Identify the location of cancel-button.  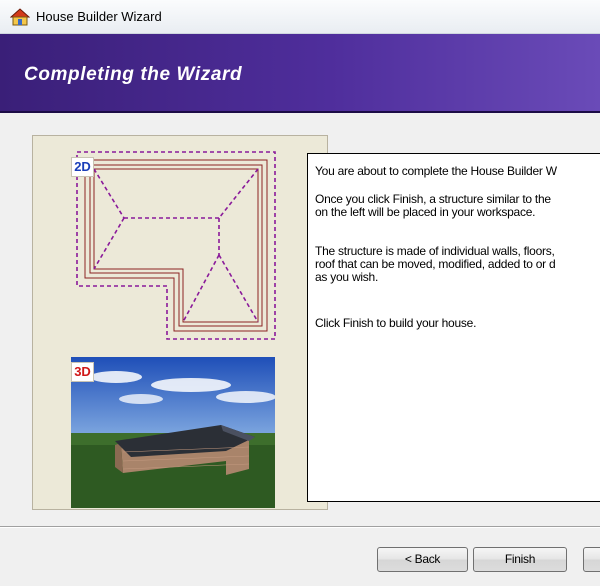
(591, 559).